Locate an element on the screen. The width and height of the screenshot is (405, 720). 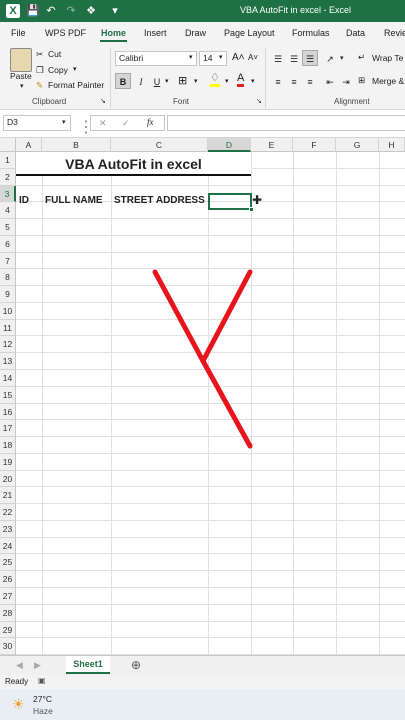
add-sheet-icon: ⊕ is located at coordinates (136, 665).